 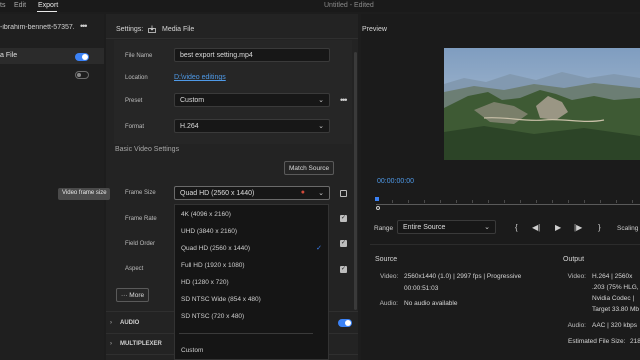 I want to click on audio-section-header: › AUDIO, so click(x=124, y=323).